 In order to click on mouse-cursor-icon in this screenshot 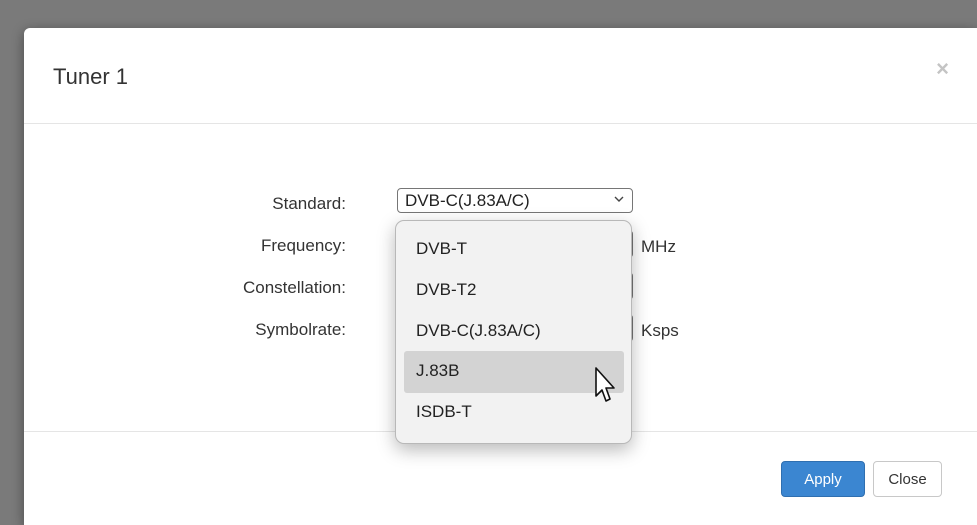, I will do `click(606, 386)`.